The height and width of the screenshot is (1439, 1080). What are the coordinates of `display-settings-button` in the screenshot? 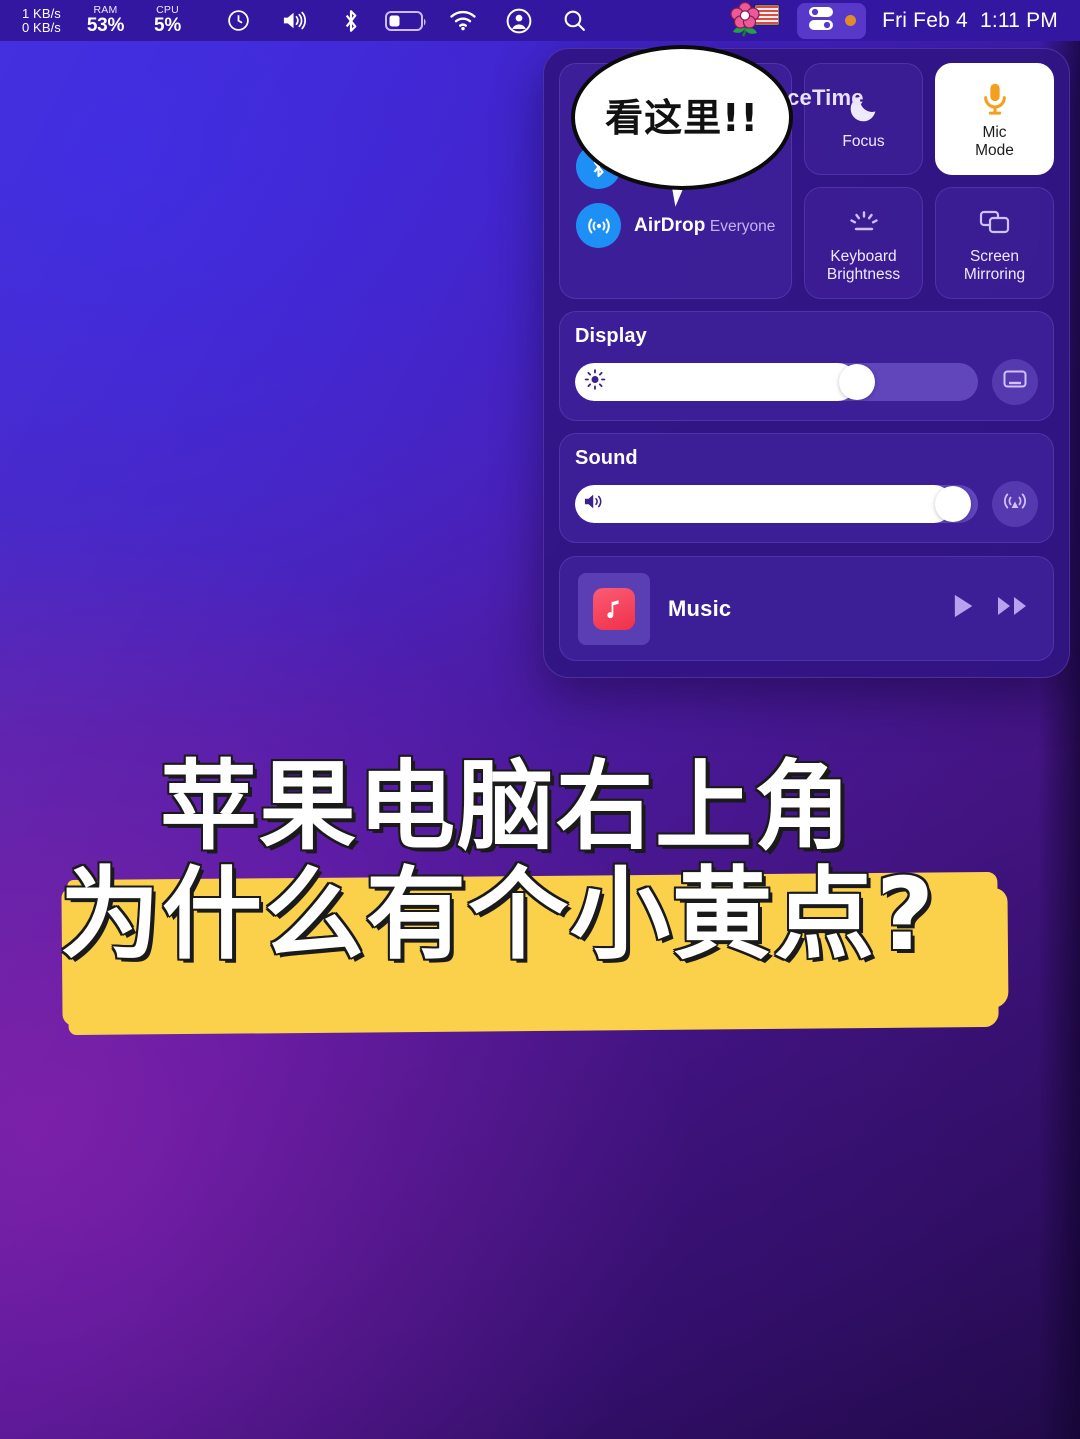 It's located at (1015, 382).